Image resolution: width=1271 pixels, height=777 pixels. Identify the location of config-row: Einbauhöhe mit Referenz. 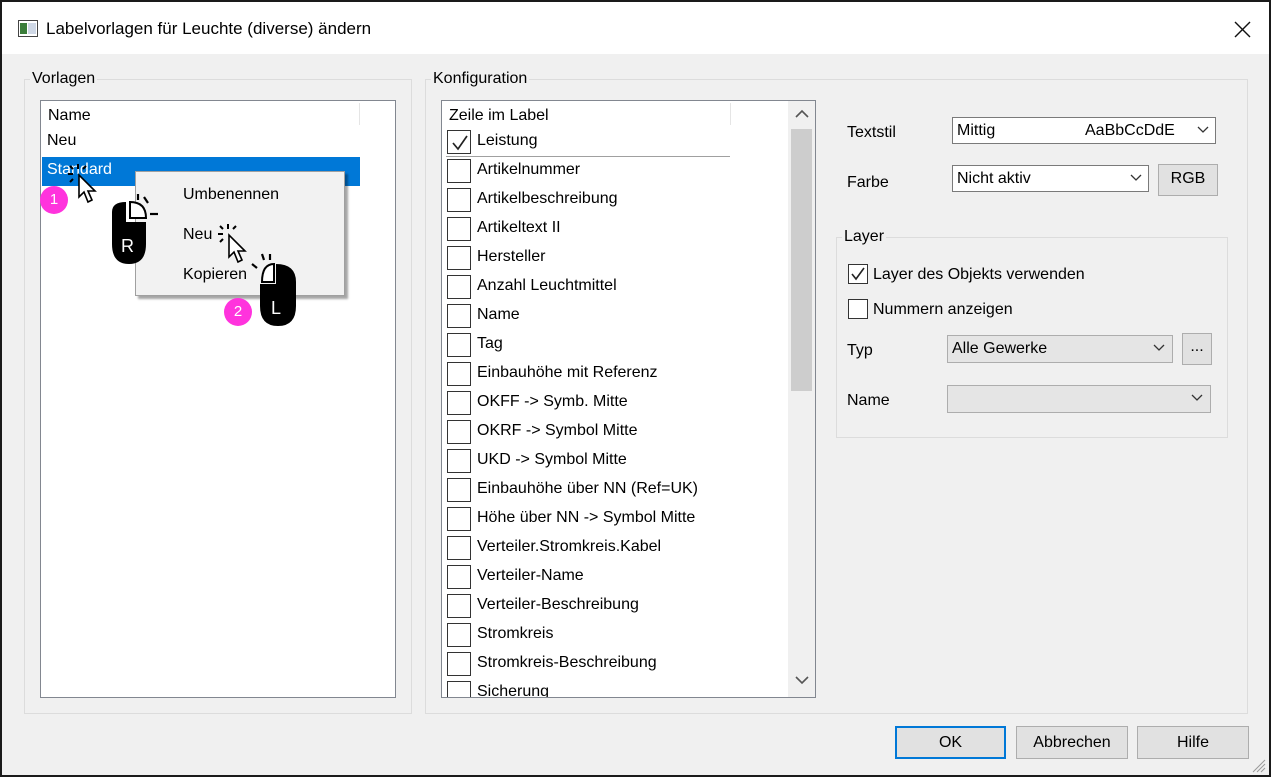
(588, 374).